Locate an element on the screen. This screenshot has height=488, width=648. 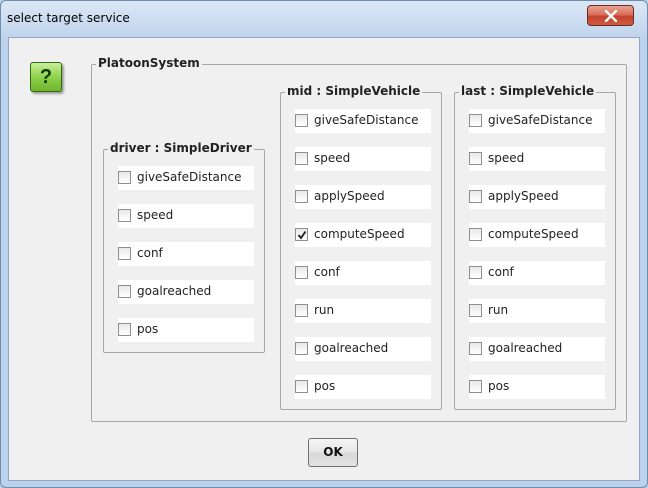
last-method-3: computeSpeed is located at coordinates (537, 235).